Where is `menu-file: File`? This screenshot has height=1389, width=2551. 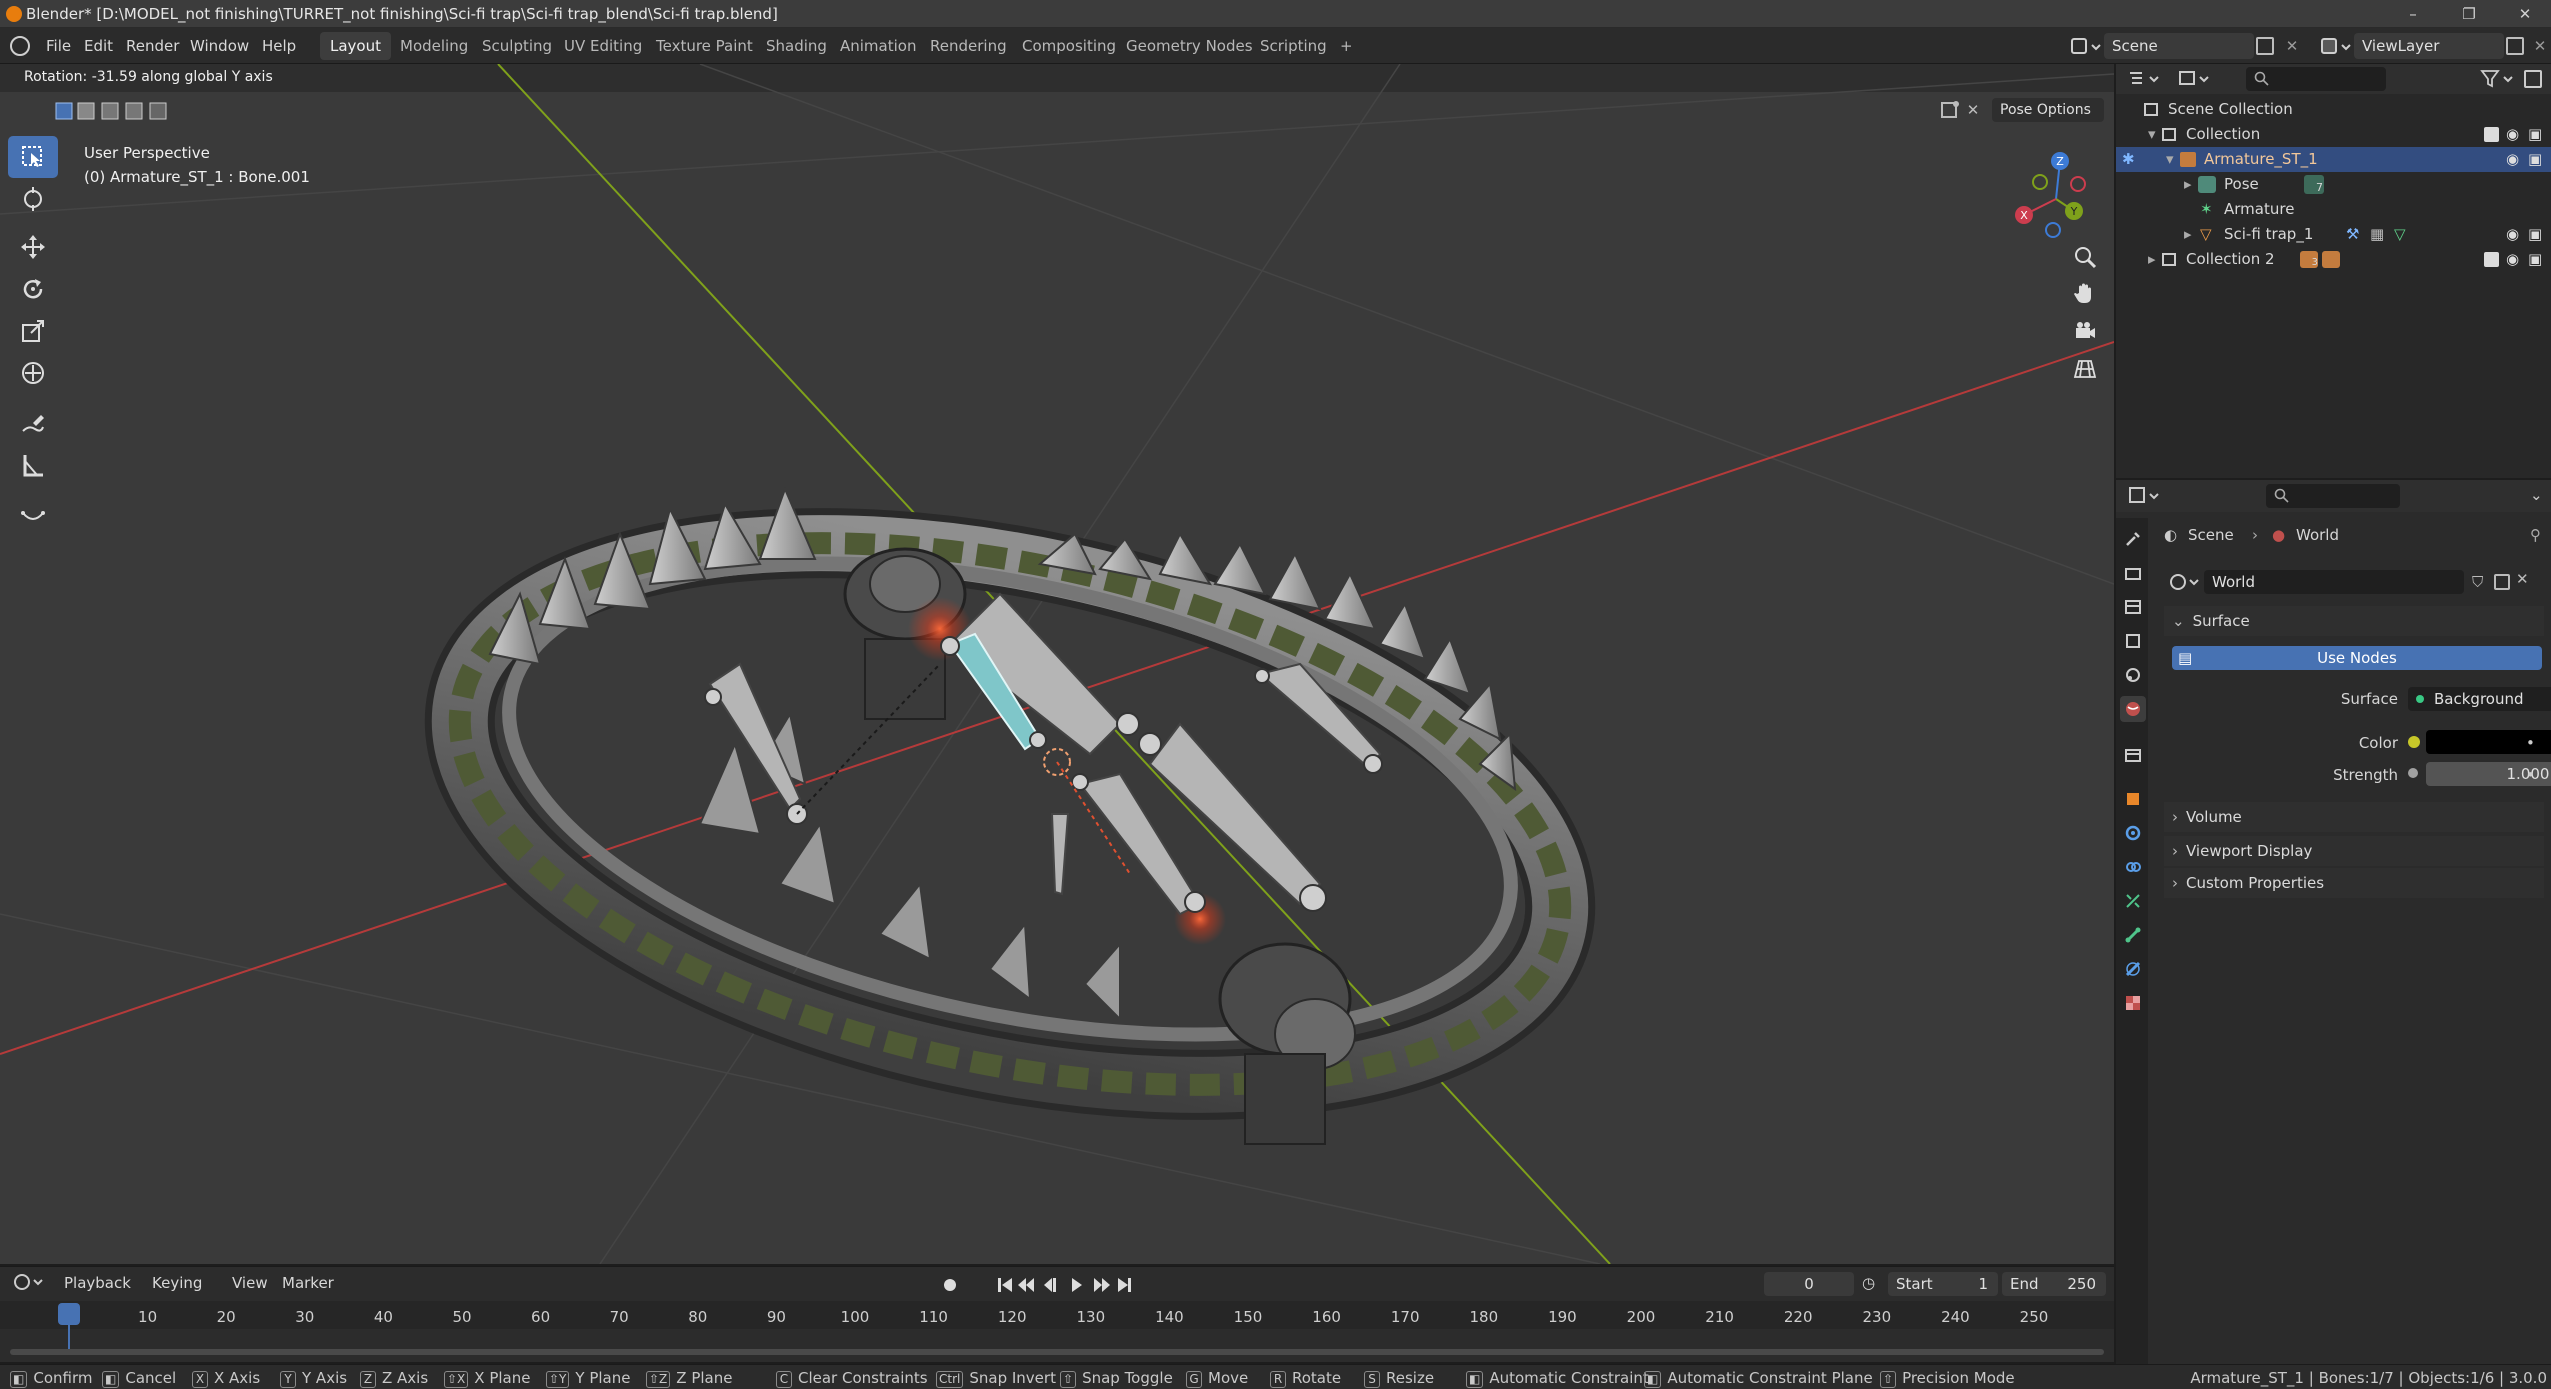
menu-file: File is located at coordinates (58, 46).